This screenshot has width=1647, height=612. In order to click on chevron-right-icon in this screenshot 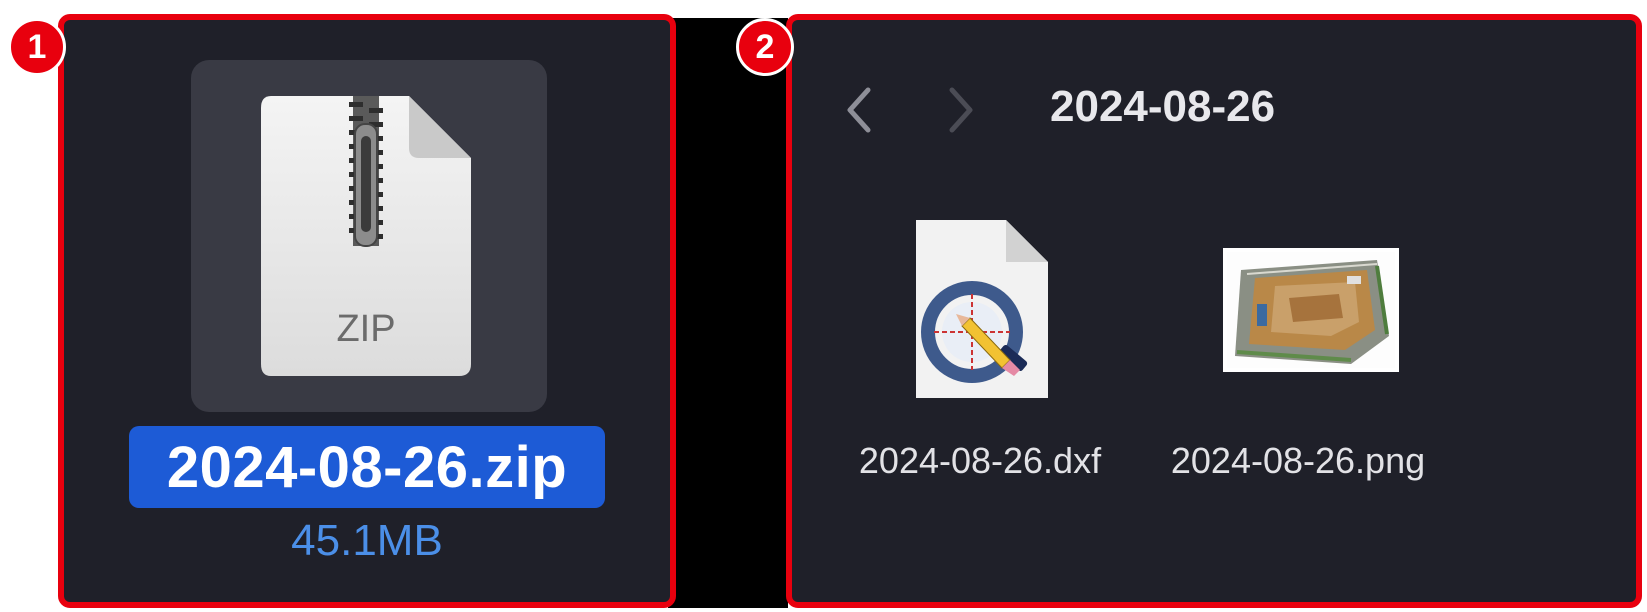, I will do `click(961, 110)`.